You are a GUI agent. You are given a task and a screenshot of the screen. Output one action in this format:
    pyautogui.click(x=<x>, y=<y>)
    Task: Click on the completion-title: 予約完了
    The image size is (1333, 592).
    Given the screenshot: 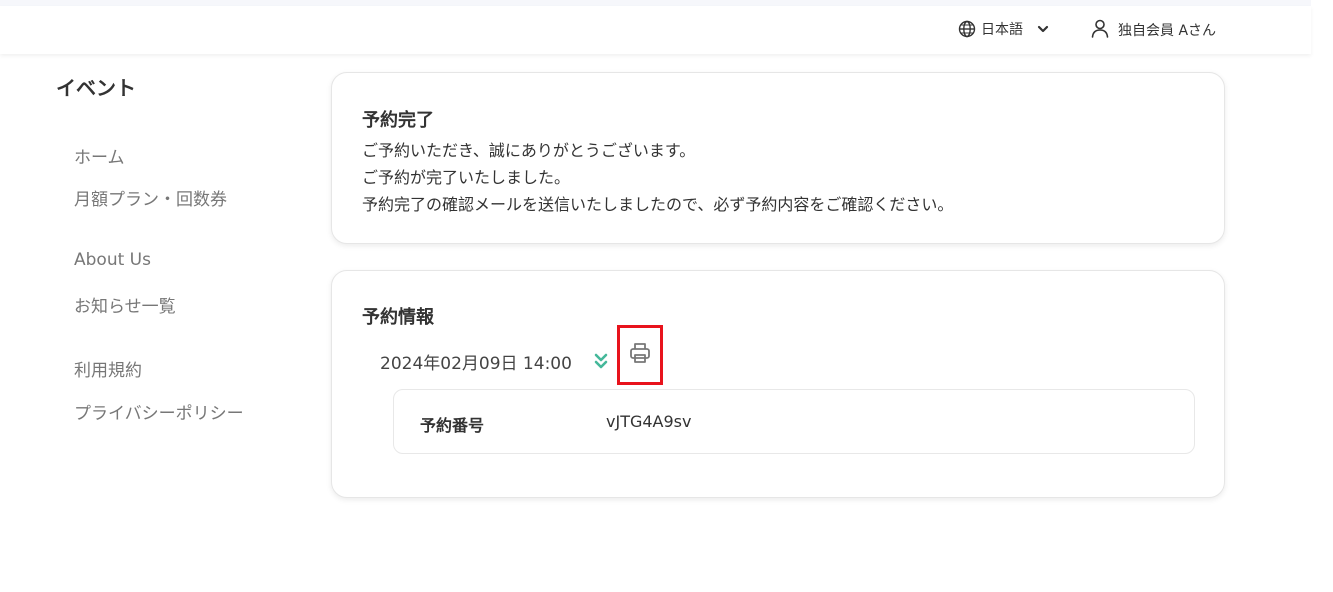 What is the action you would take?
    pyautogui.click(x=398, y=120)
    